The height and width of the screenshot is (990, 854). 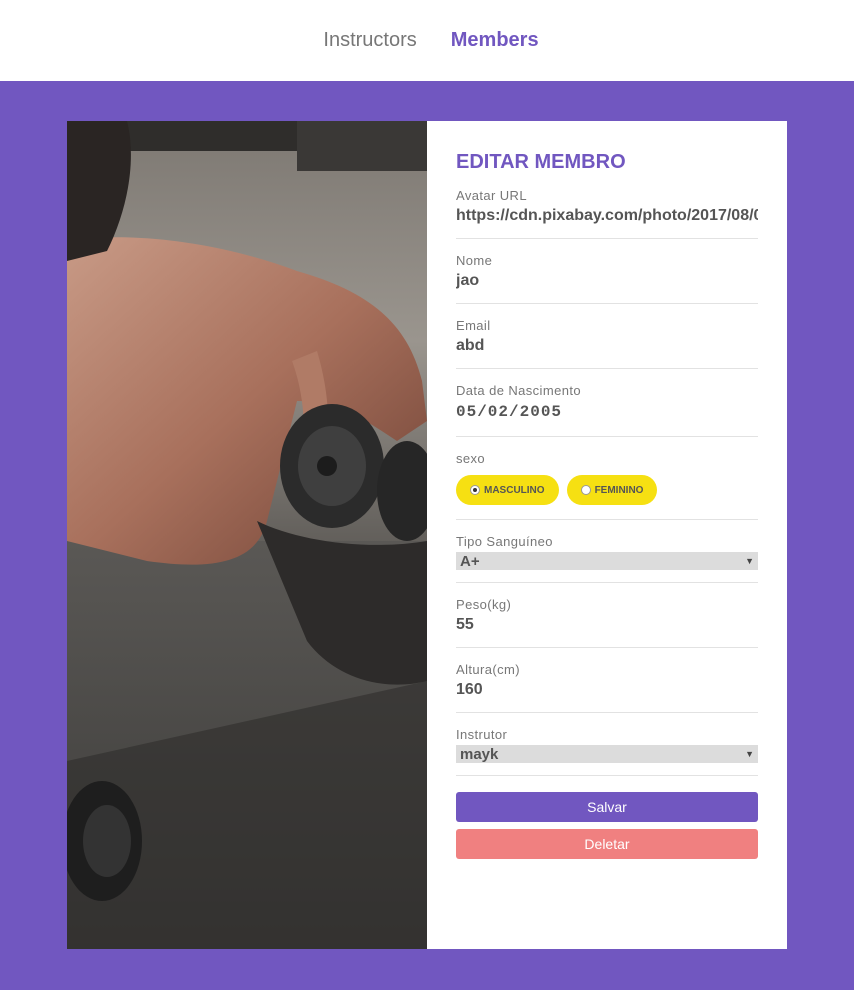 I want to click on blood-type-field: Tipo Sanguíneo A+ ▼, so click(x=607, y=558).